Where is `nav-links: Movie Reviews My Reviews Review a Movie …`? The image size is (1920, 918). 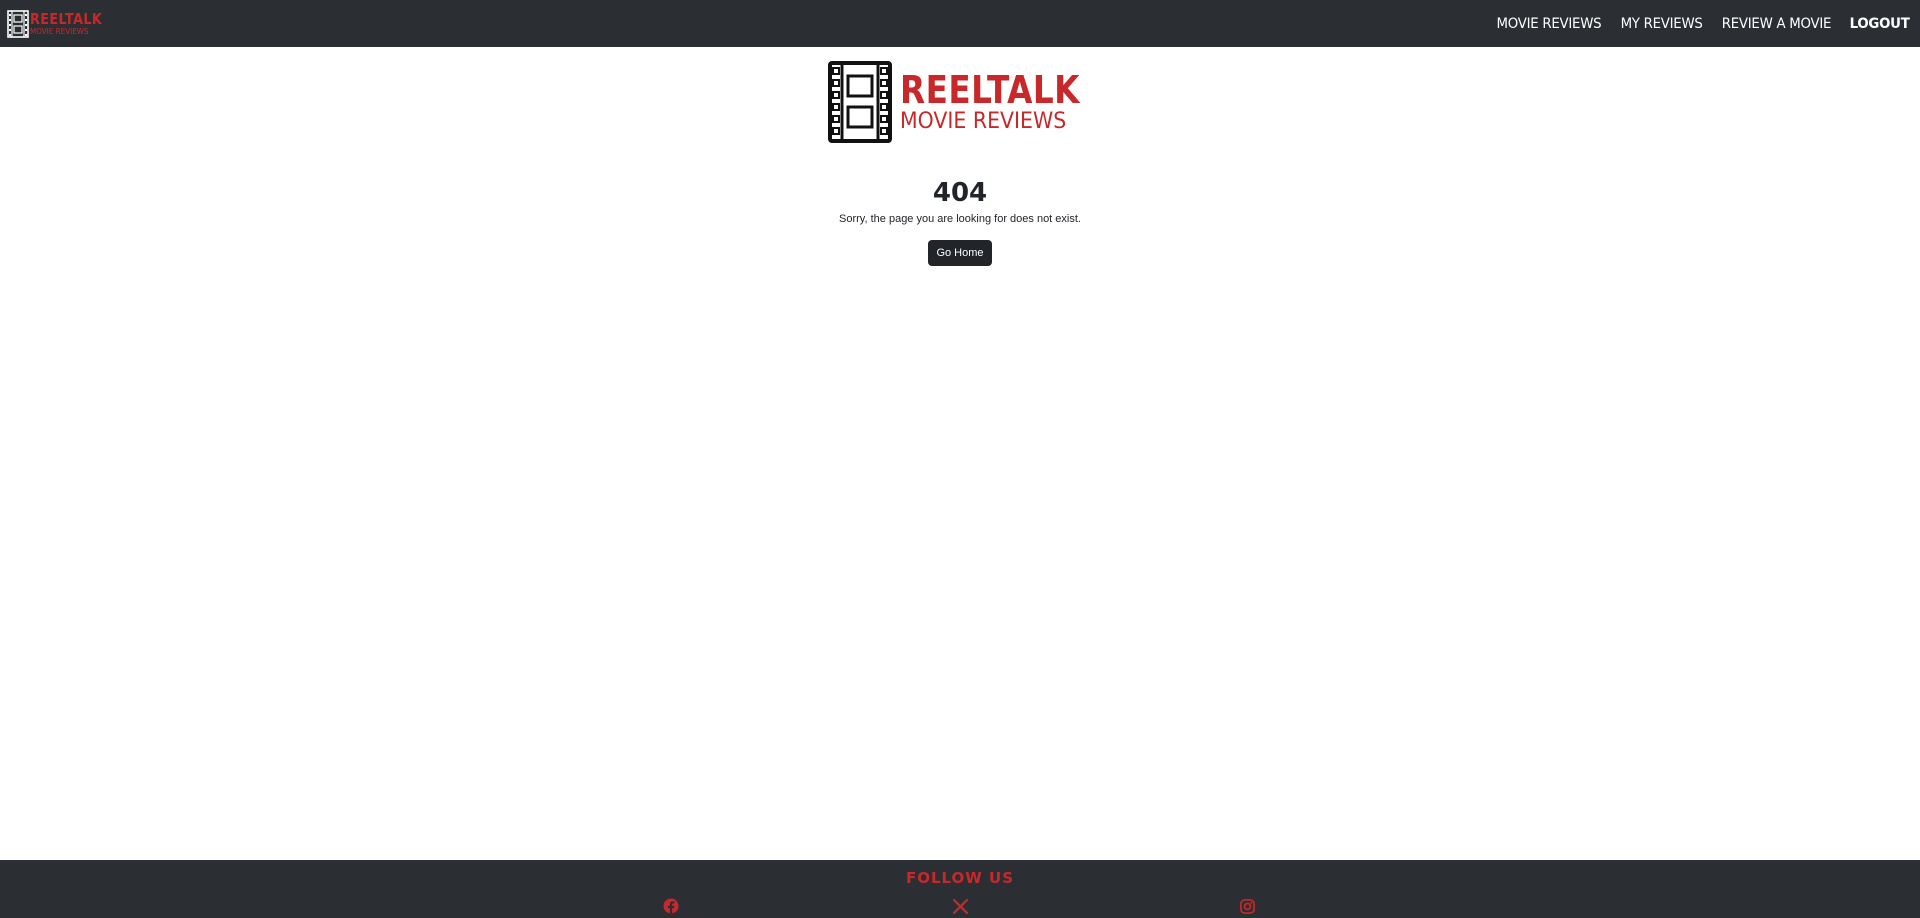 nav-links: Movie Reviews My Reviews Review a Movie … is located at coordinates (1702, 24).